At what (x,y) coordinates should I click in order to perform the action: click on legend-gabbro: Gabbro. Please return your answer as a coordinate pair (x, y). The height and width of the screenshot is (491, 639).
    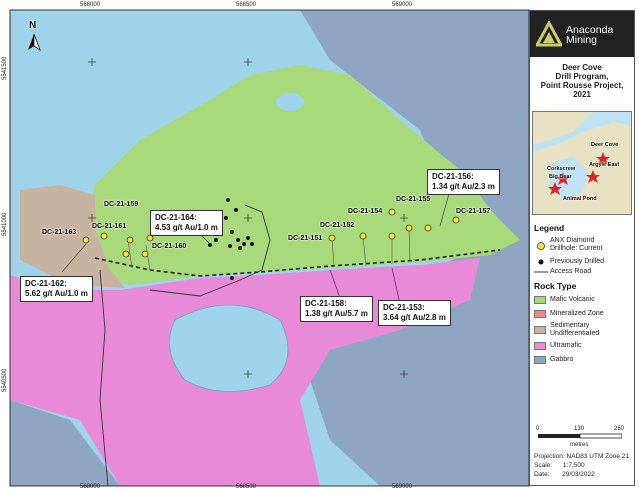
    Looking at the image, I should click on (562, 359).